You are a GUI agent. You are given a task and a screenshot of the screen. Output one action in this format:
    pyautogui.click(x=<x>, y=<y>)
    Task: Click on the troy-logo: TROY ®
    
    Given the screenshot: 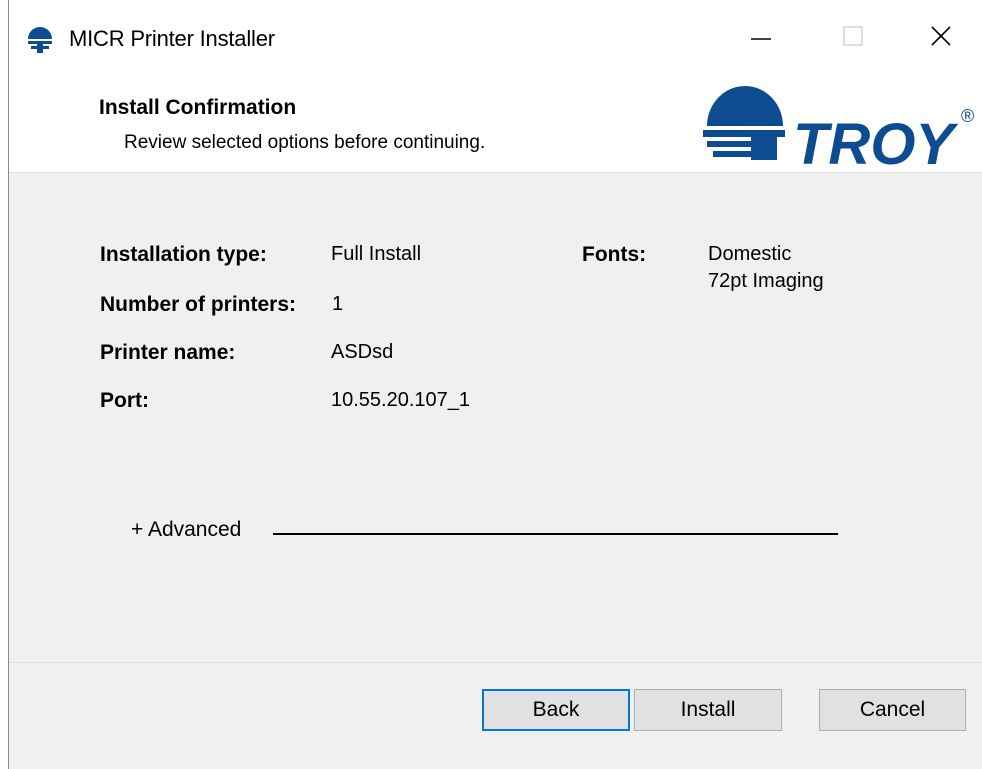 What is the action you would take?
    pyautogui.click(x=838, y=127)
    